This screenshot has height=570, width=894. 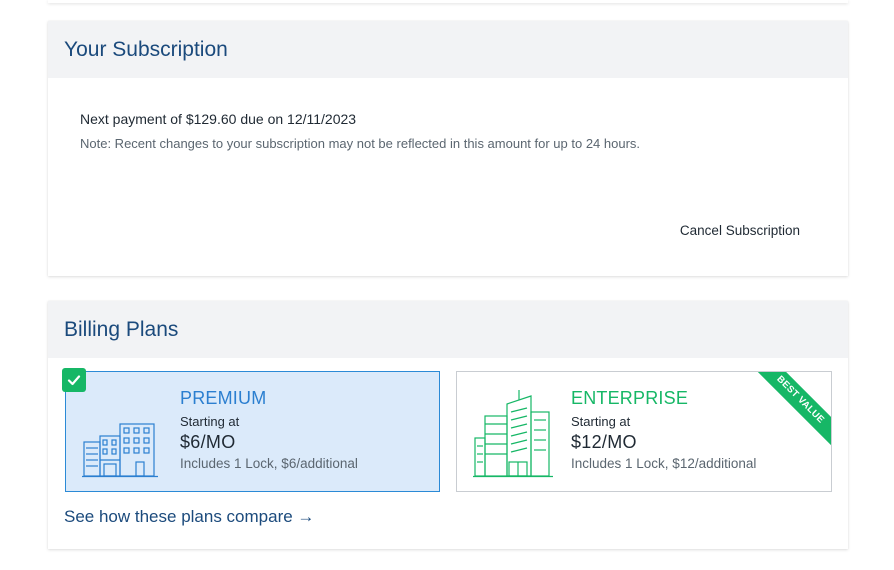 What do you see at coordinates (664, 463) in the screenshot?
I see `plan-includes: Includes 1 Lock, $12/additional` at bounding box center [664, 463].